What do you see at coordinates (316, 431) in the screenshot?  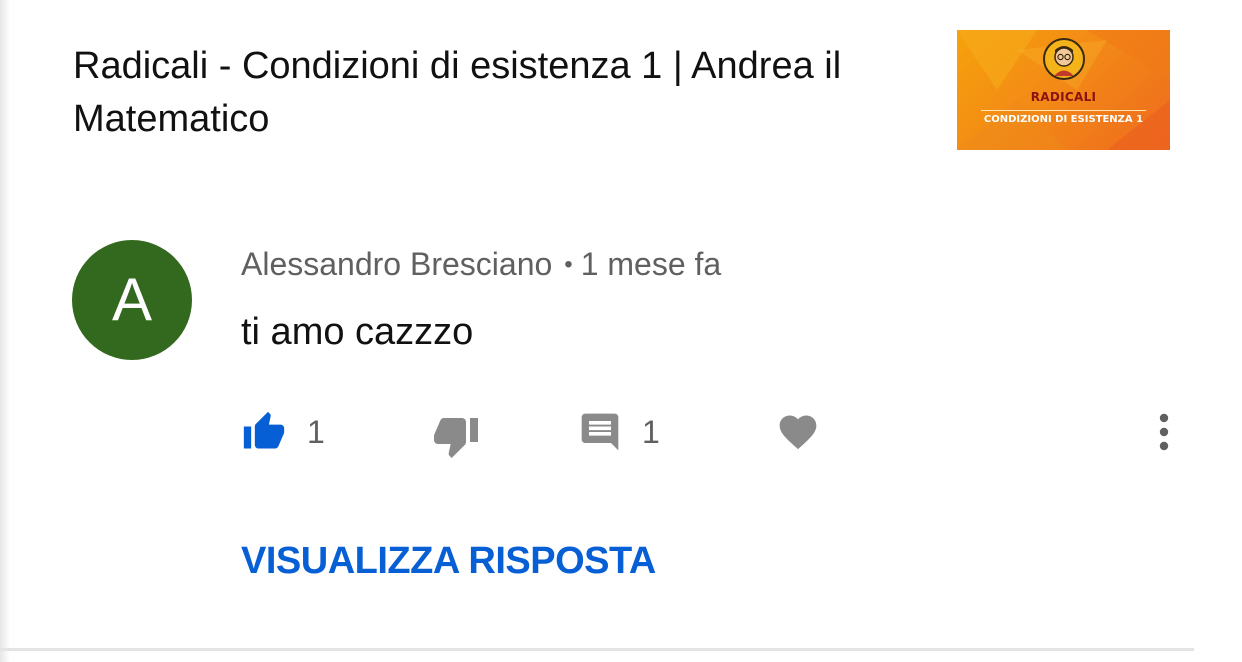 I see `like-count: 1` at bounding box center [316, 431].